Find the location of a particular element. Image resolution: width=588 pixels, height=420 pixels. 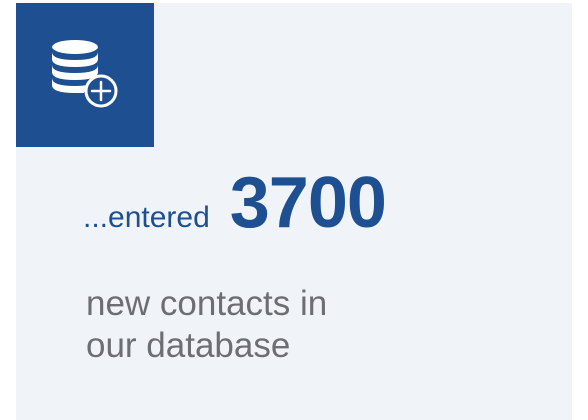

icon-tile is located at coordinates (85, 75).